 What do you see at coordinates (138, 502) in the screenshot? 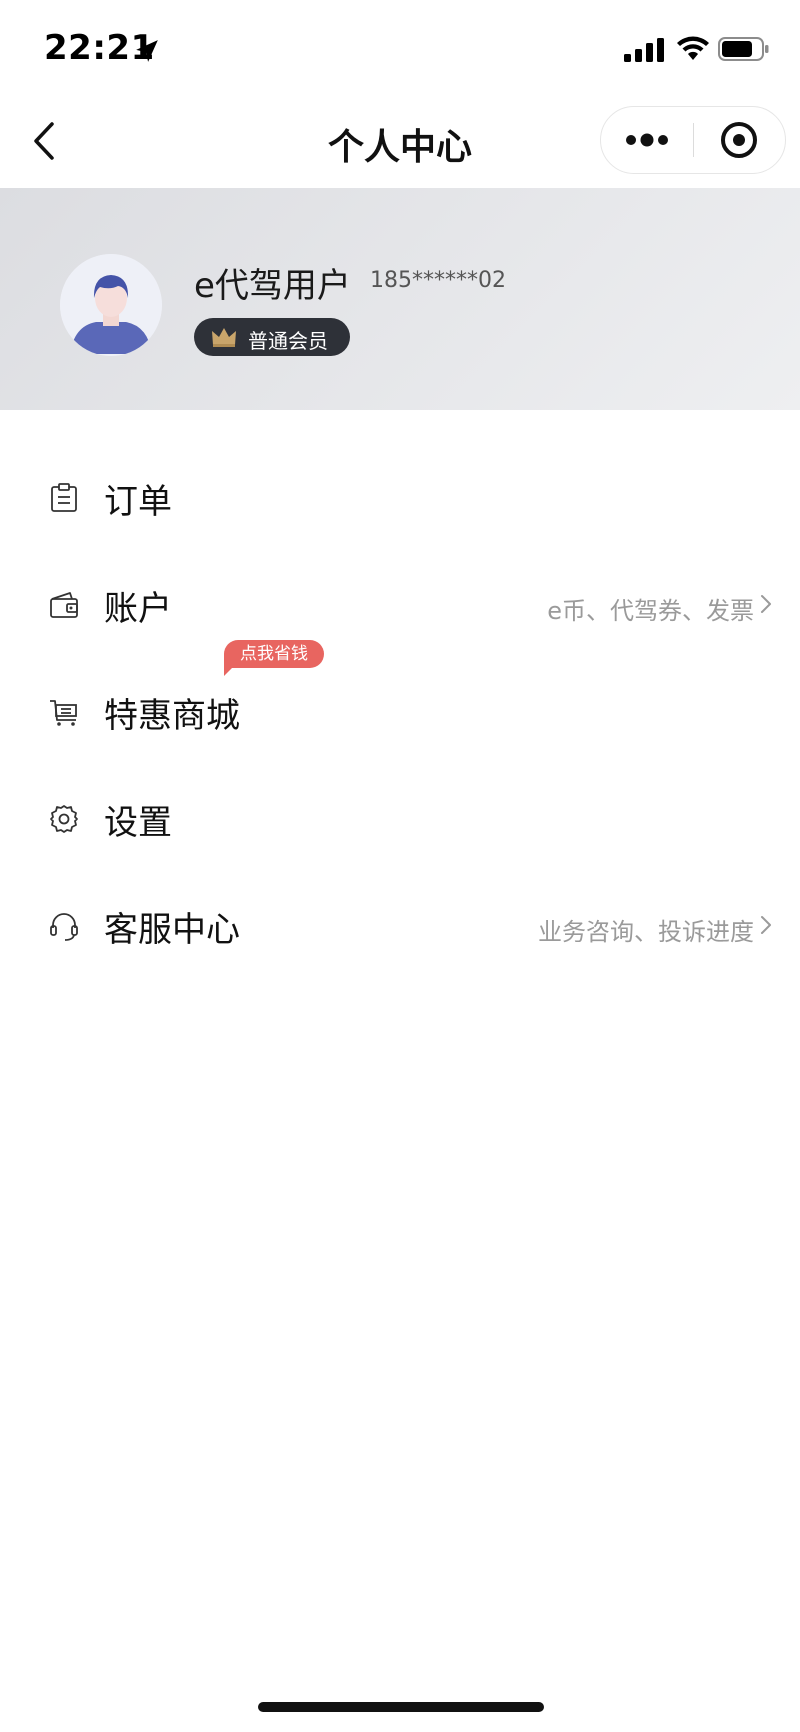
I see `menu-item-label: 订单` at bounding box center [138, 502].